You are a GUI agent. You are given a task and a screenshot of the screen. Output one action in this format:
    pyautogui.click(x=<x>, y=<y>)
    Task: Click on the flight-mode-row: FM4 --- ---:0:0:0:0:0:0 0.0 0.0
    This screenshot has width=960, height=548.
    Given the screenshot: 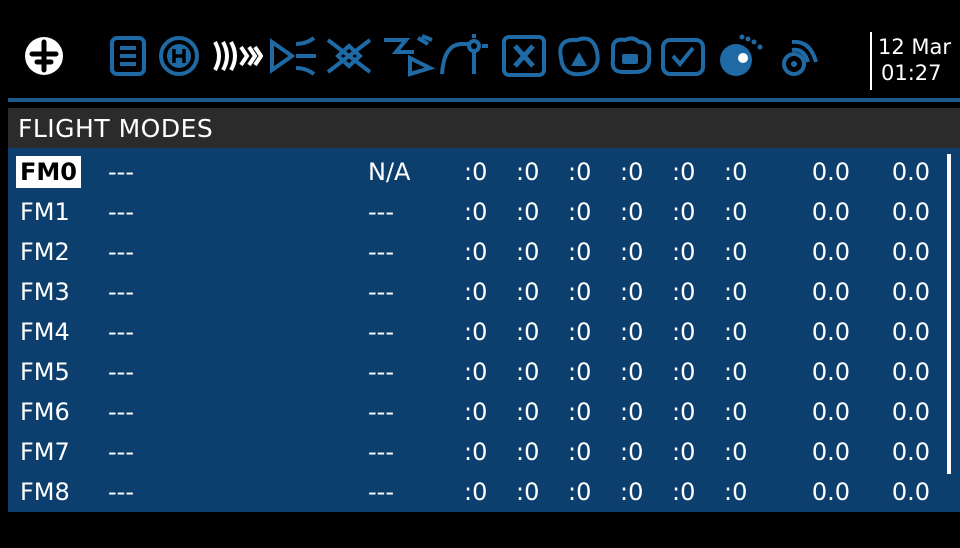 What is the action you would take?
    pyautogui.click(x=484, y=332)
    